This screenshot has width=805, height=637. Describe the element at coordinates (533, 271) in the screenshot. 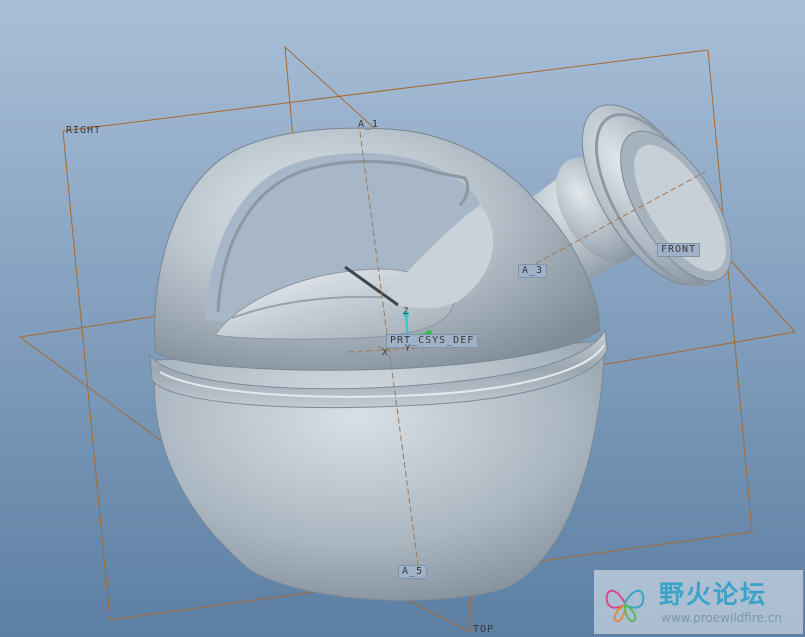

I see `axis-label-a3: A_3` at that location.